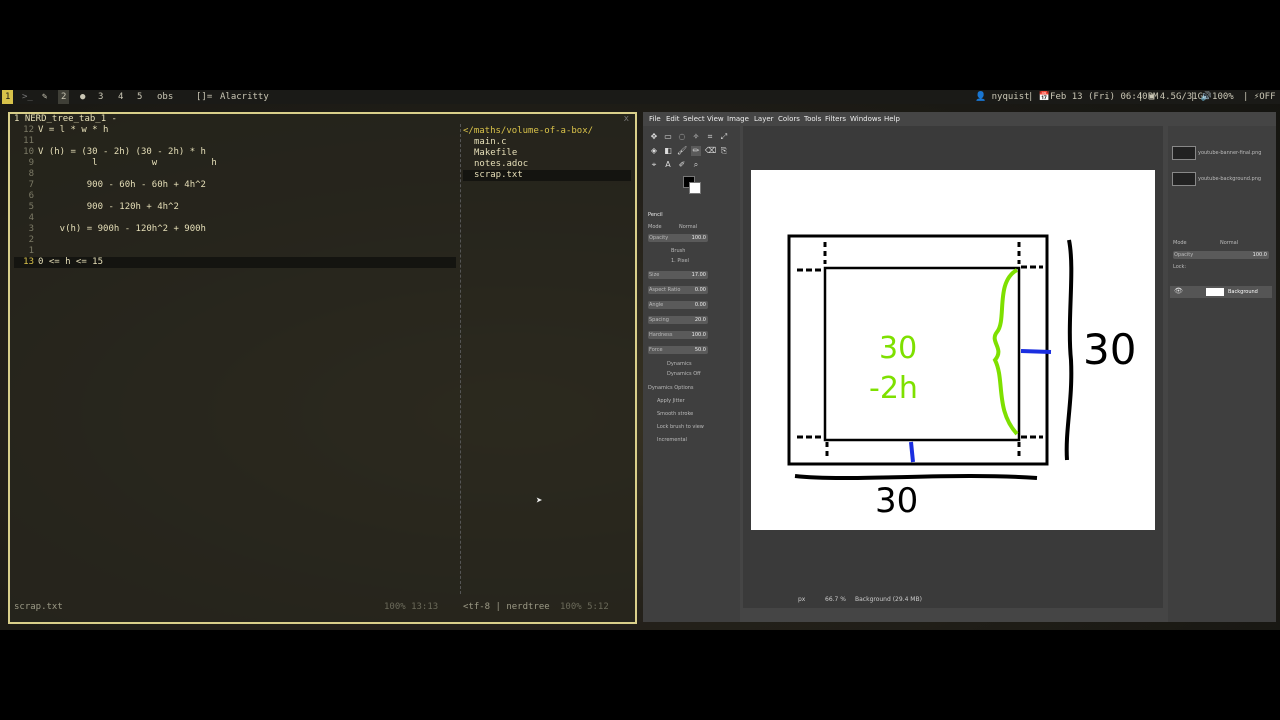 The image size is (1280, 720). Describe the element at coordinates (235, 207) in the screenshot. I see `code-line: 5 900 - 120h + 4h^2` at that location.